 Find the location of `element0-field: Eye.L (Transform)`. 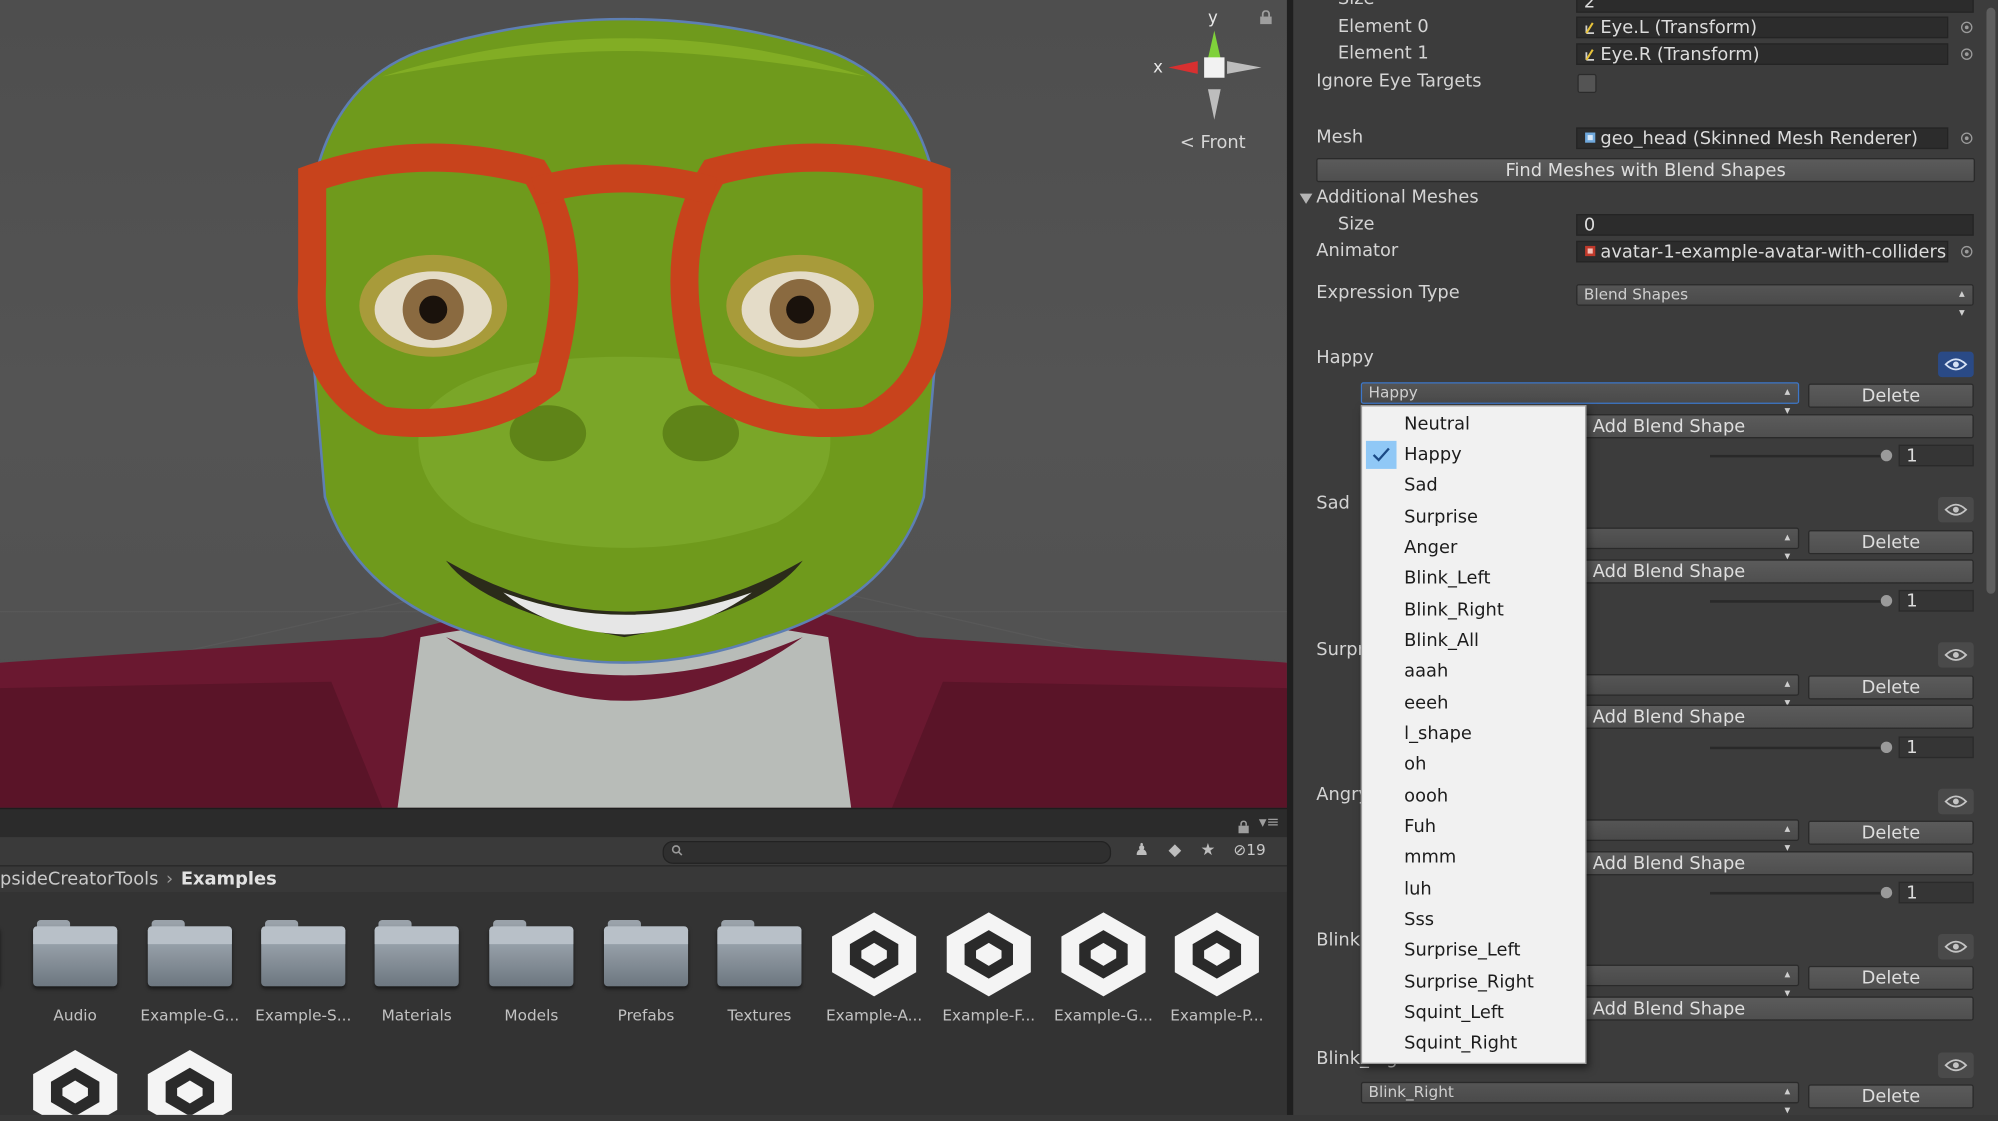

element0-field: Eye.L (Transform) is located at coordinates (1762, 27).